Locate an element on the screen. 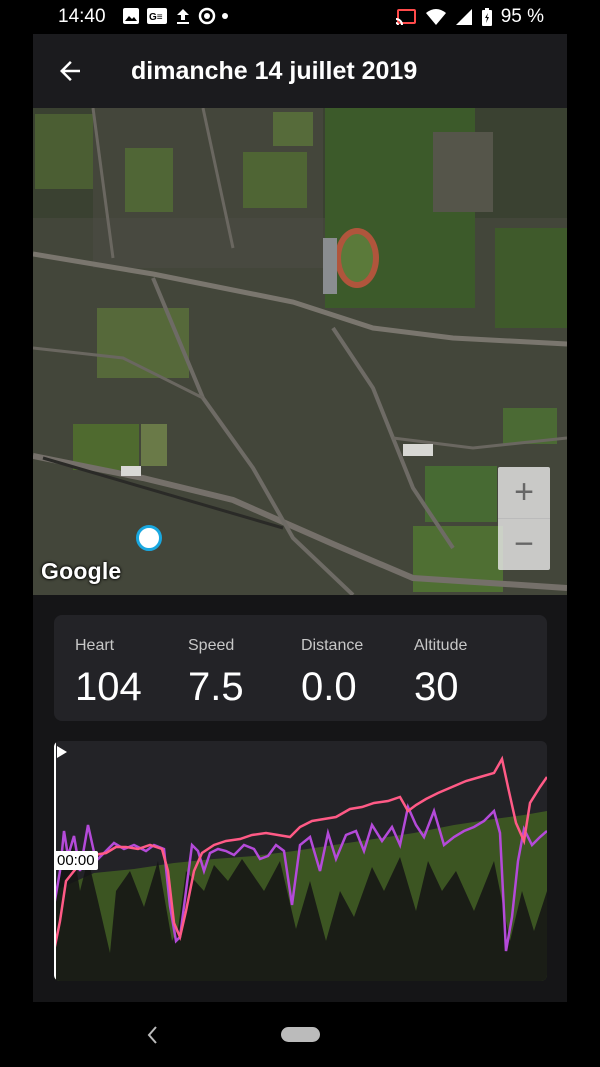 The image size is (600, 1067). status-time: 14:40 is located at coordinates (82, 16).